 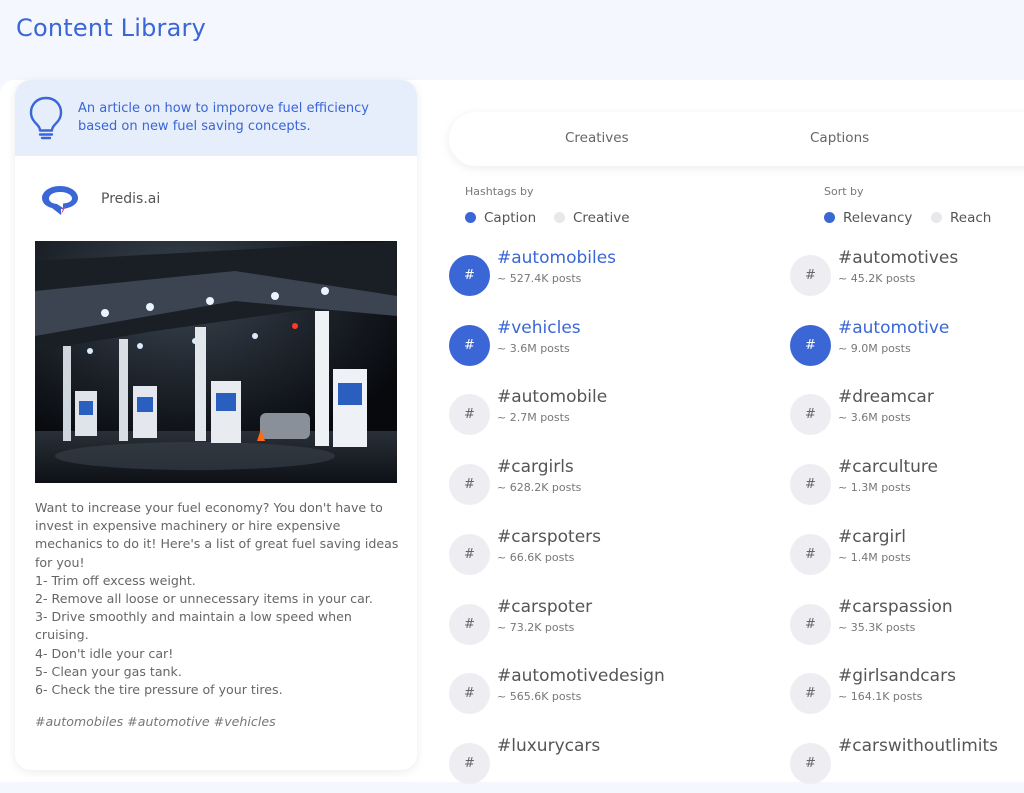 What do you see at coordinates (60, 200) in the screenshot?
I see `predis-logo-icon` at bounding box center [60, 200].